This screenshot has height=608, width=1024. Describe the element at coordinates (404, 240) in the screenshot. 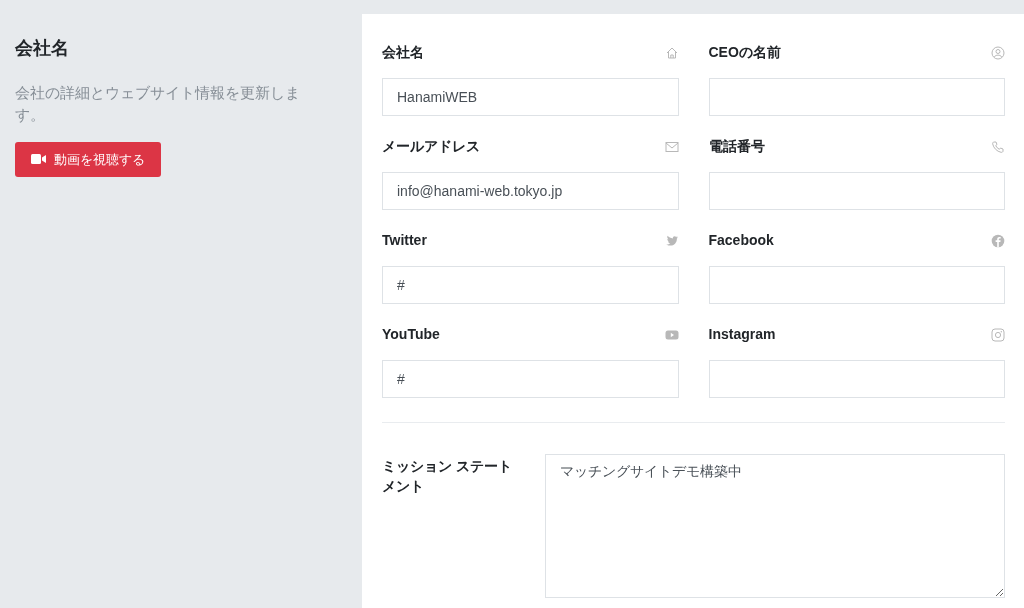

I see `field-label: Twitter` at that location.